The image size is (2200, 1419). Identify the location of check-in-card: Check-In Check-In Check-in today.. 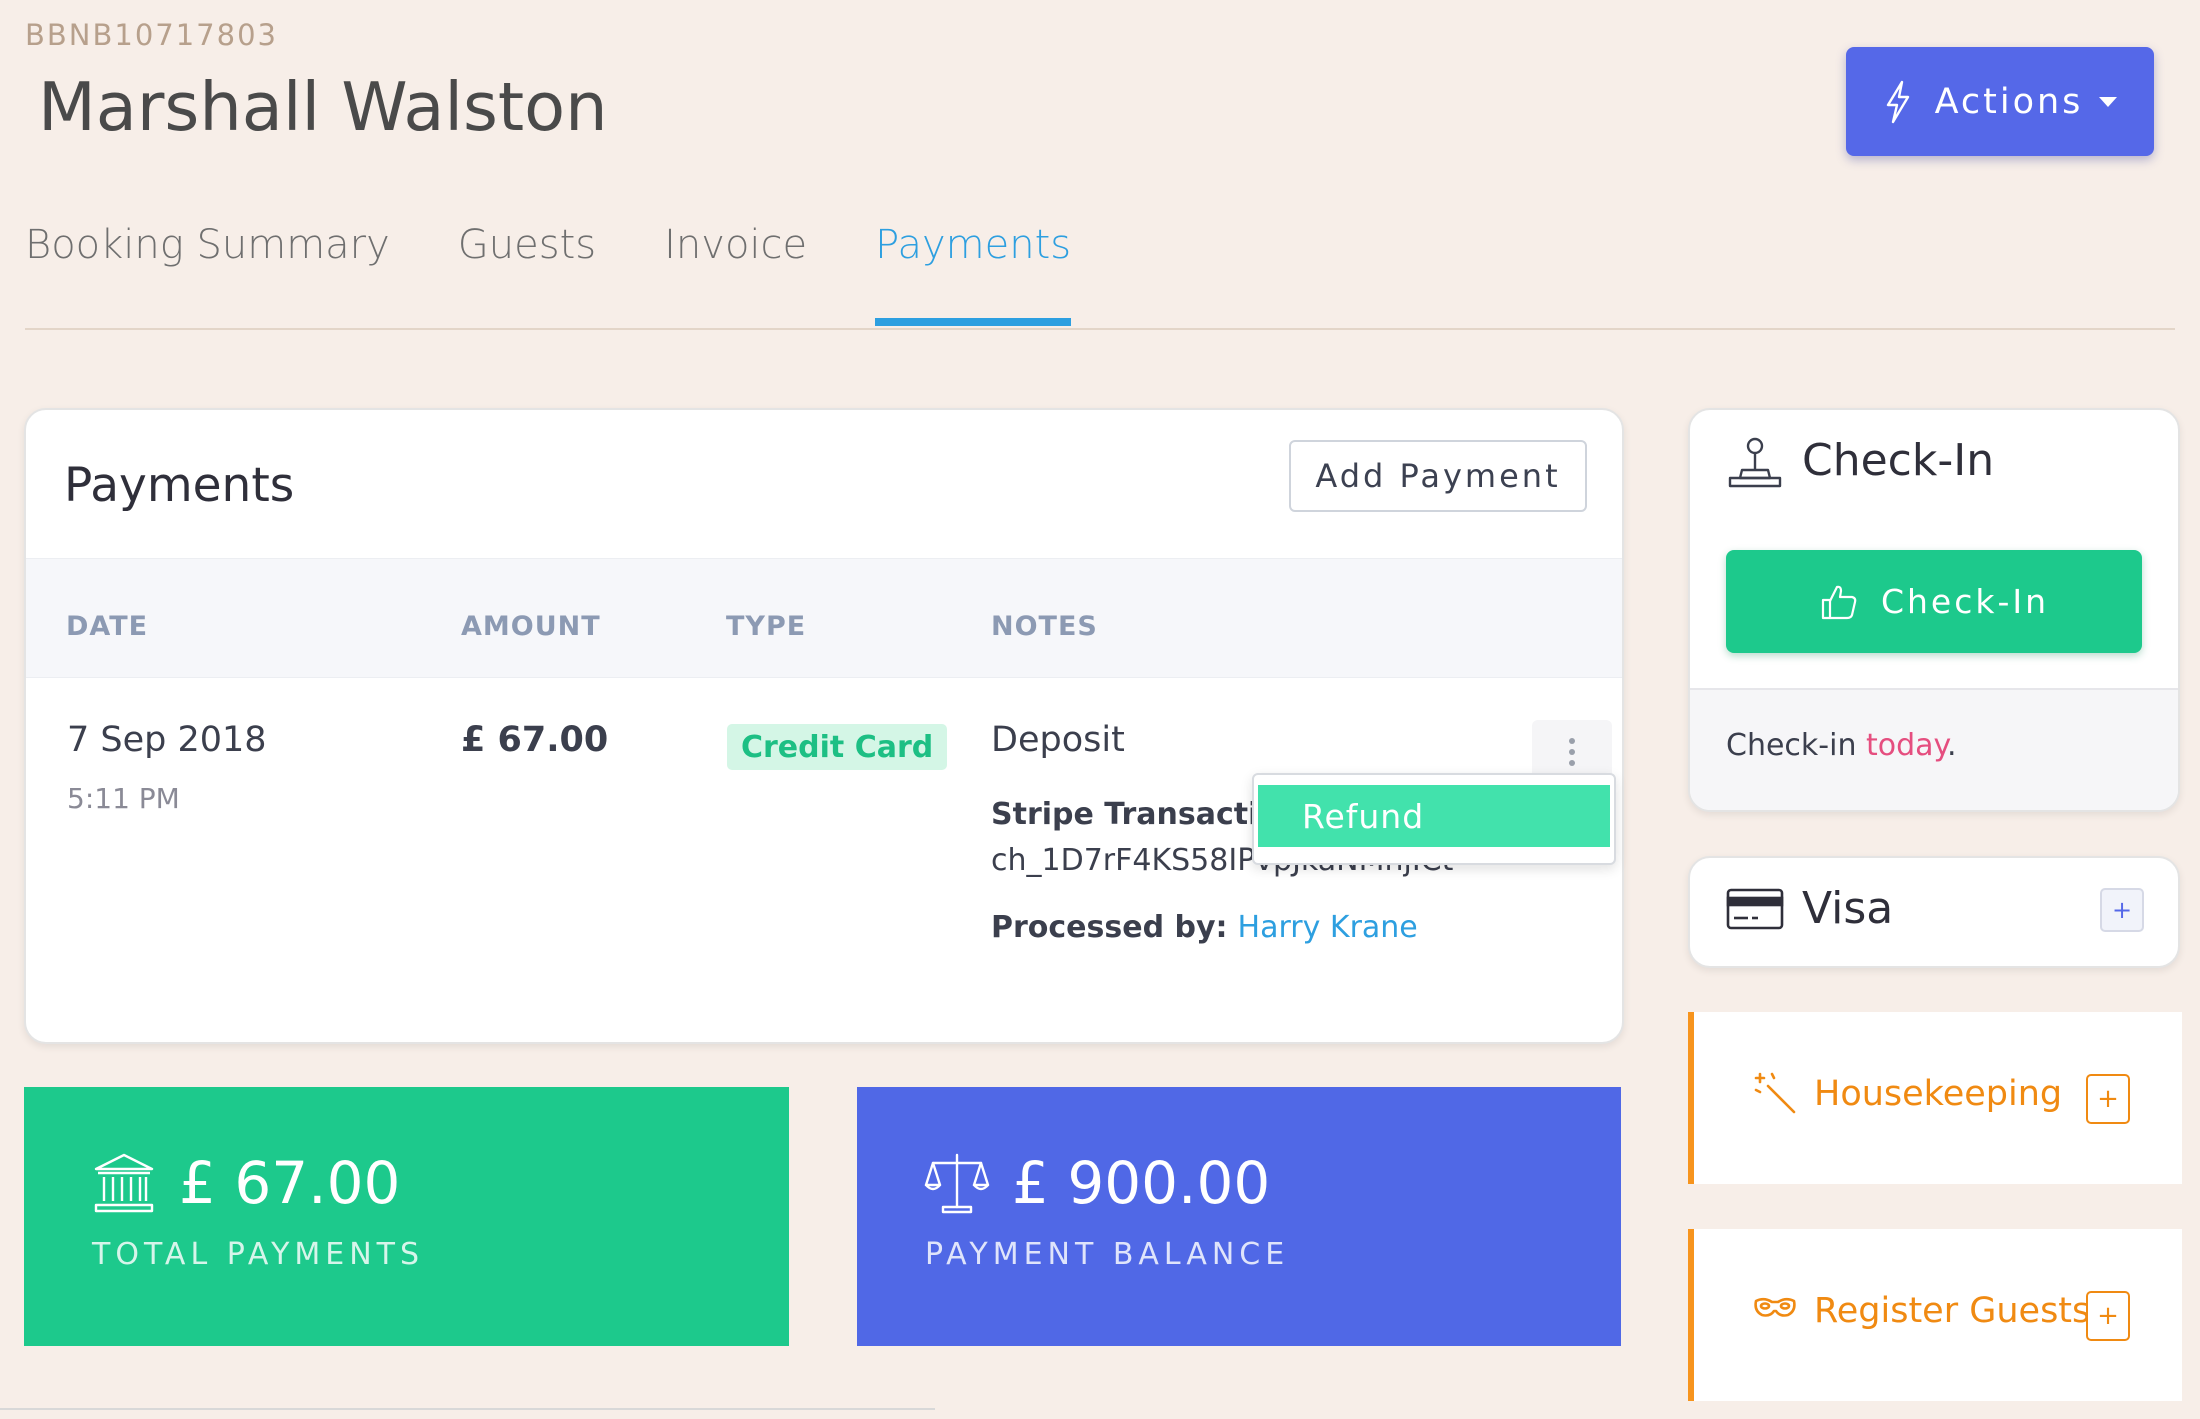
(1934, 610).